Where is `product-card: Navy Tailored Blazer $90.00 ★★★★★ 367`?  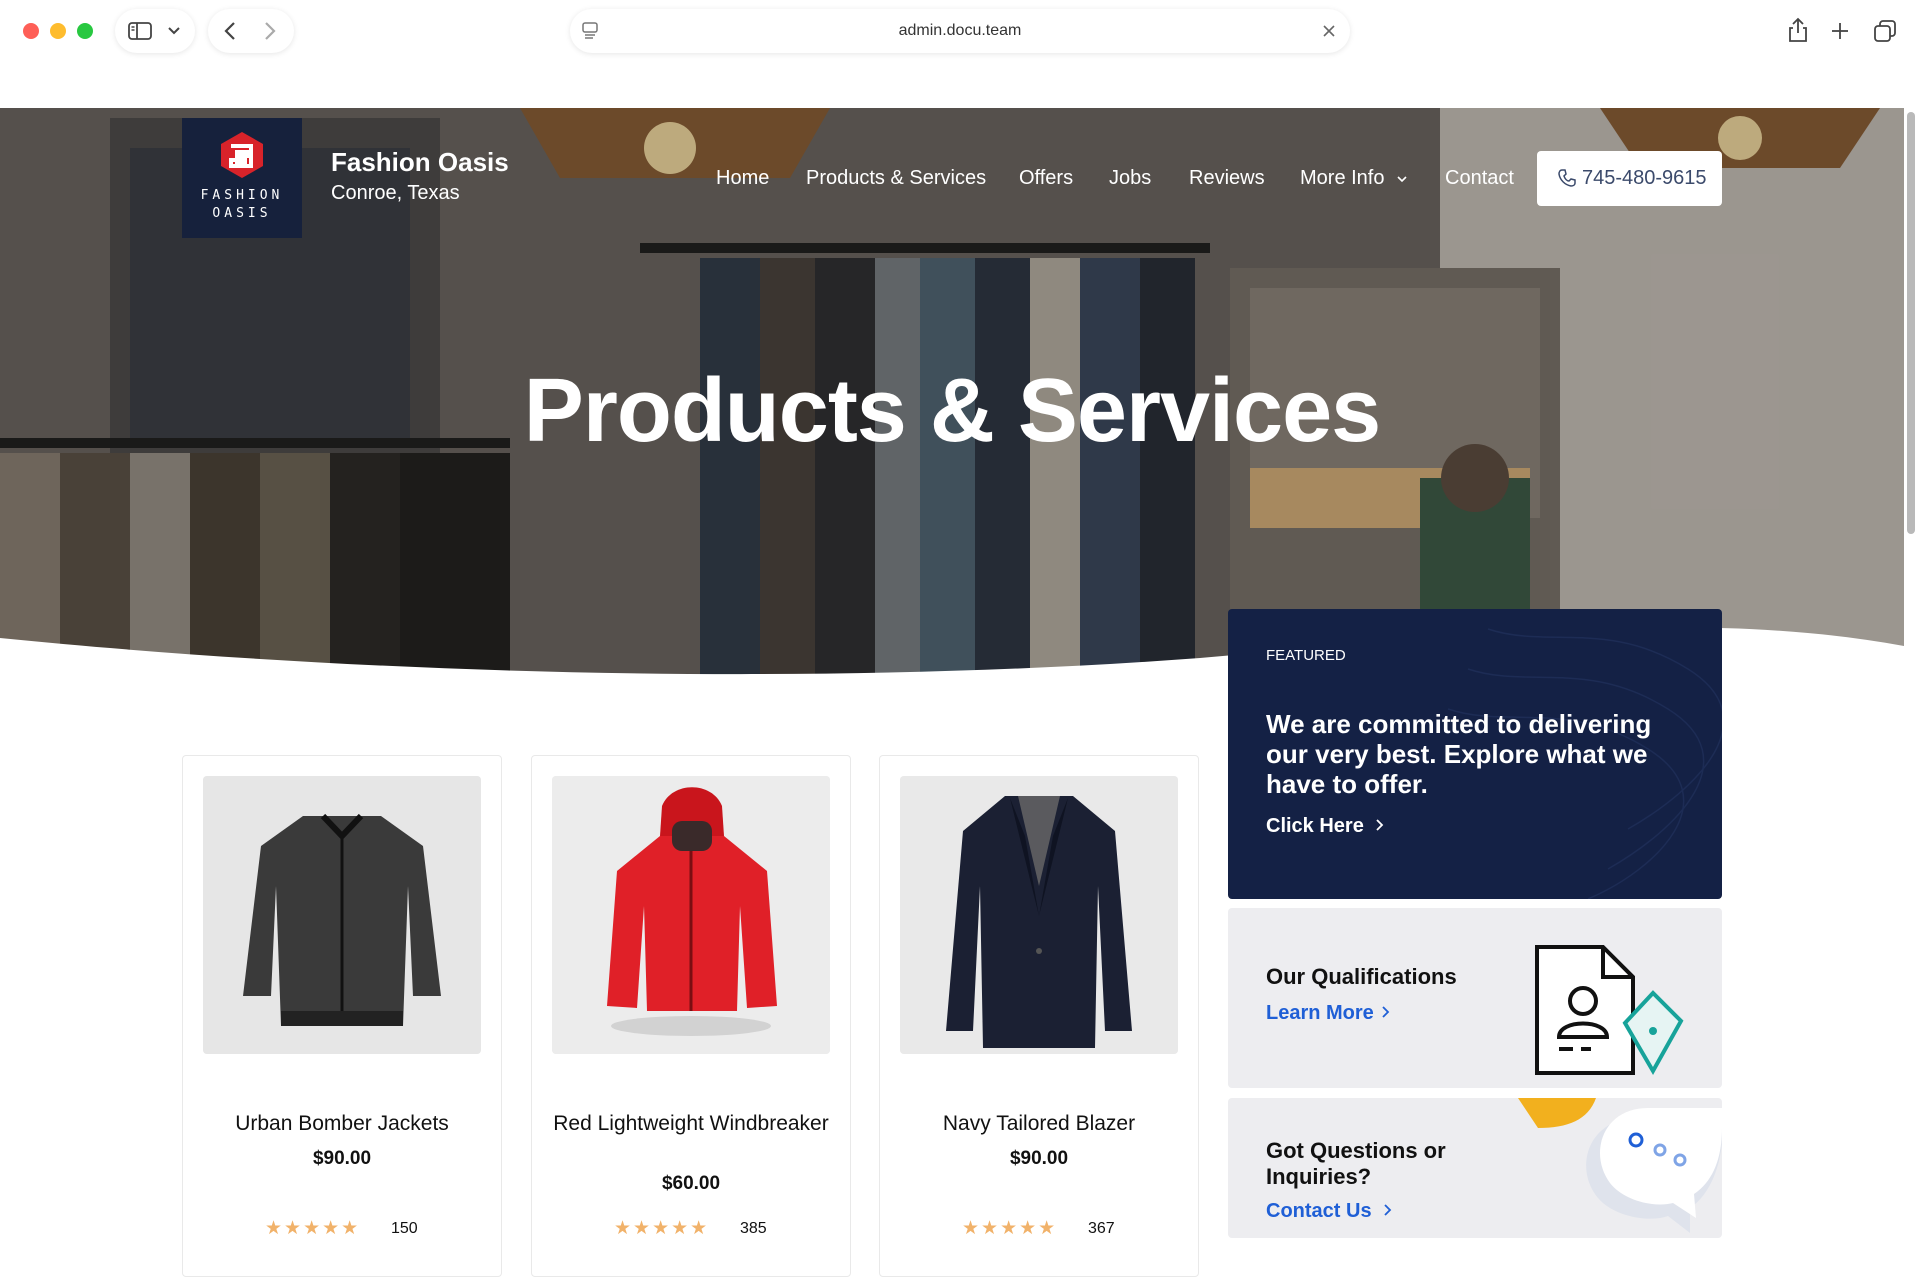 product-card: Navy Tailored Blazer $90.00 ★★★★★ 367 is located at coordinates (1039, 1016).